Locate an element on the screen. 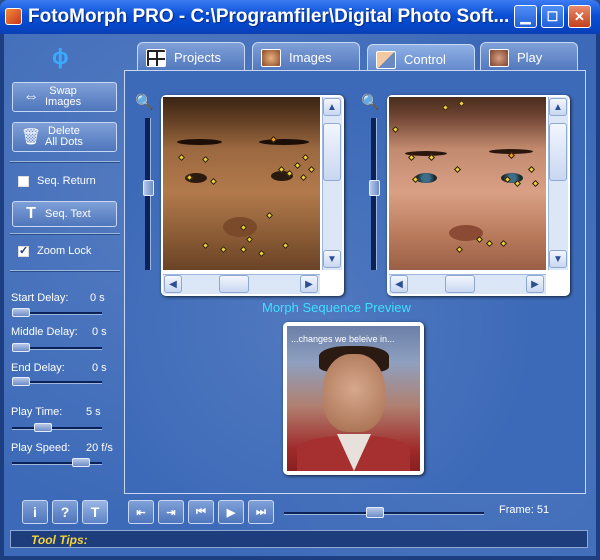 This screenshot has width=600, height=560. last-frame-icon: ⏭ is located at coordinates (261, 511).